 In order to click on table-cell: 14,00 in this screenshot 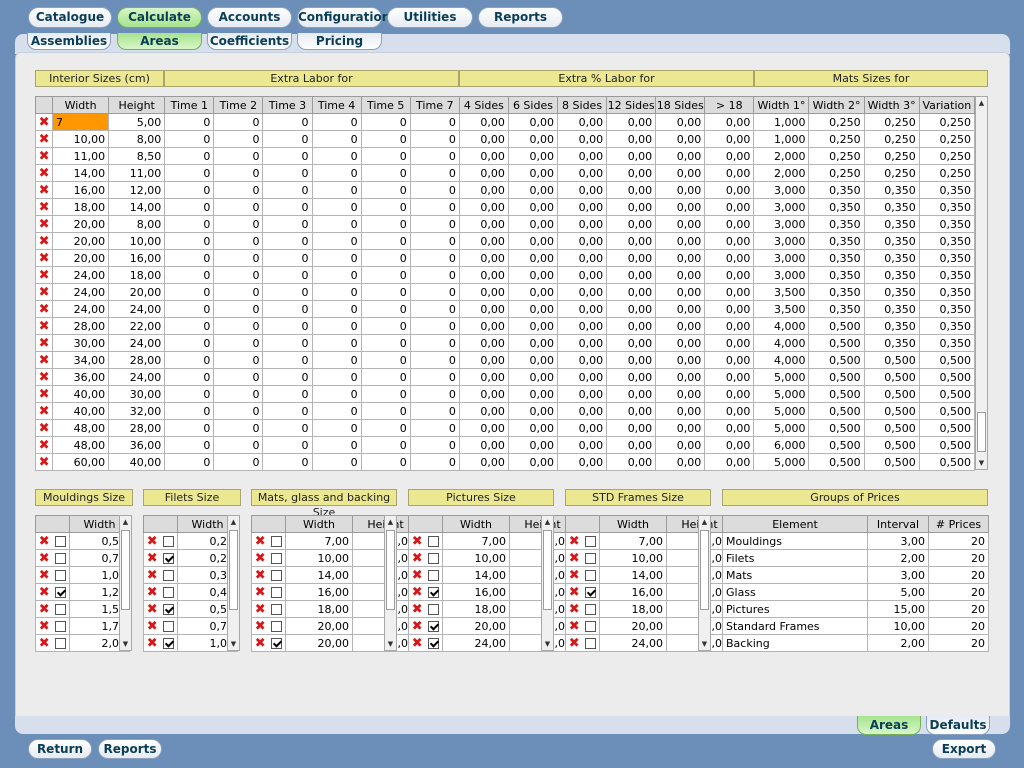, I will do `click(319, 575)`.